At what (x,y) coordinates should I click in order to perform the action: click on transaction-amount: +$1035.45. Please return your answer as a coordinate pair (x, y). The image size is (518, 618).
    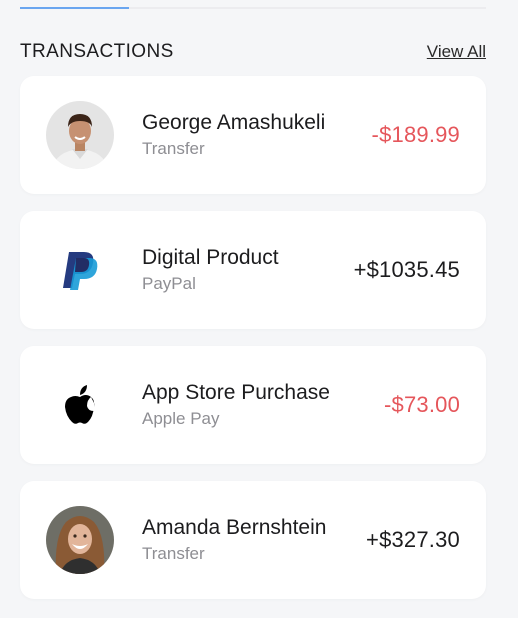
    Looking at the image, I should click on (406, 269).